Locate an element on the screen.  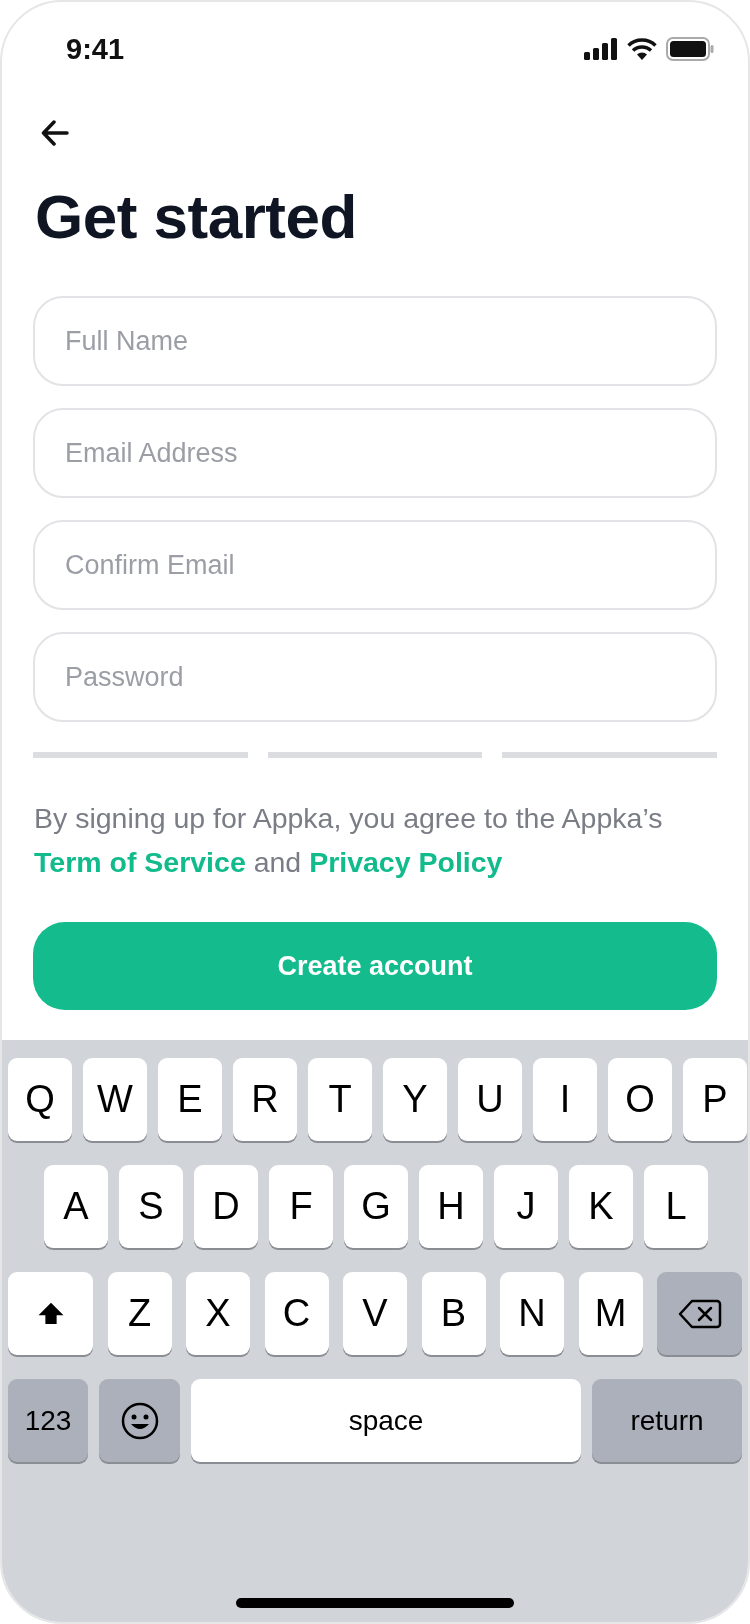
letter-key: H is located at coordinates (451, 1206).